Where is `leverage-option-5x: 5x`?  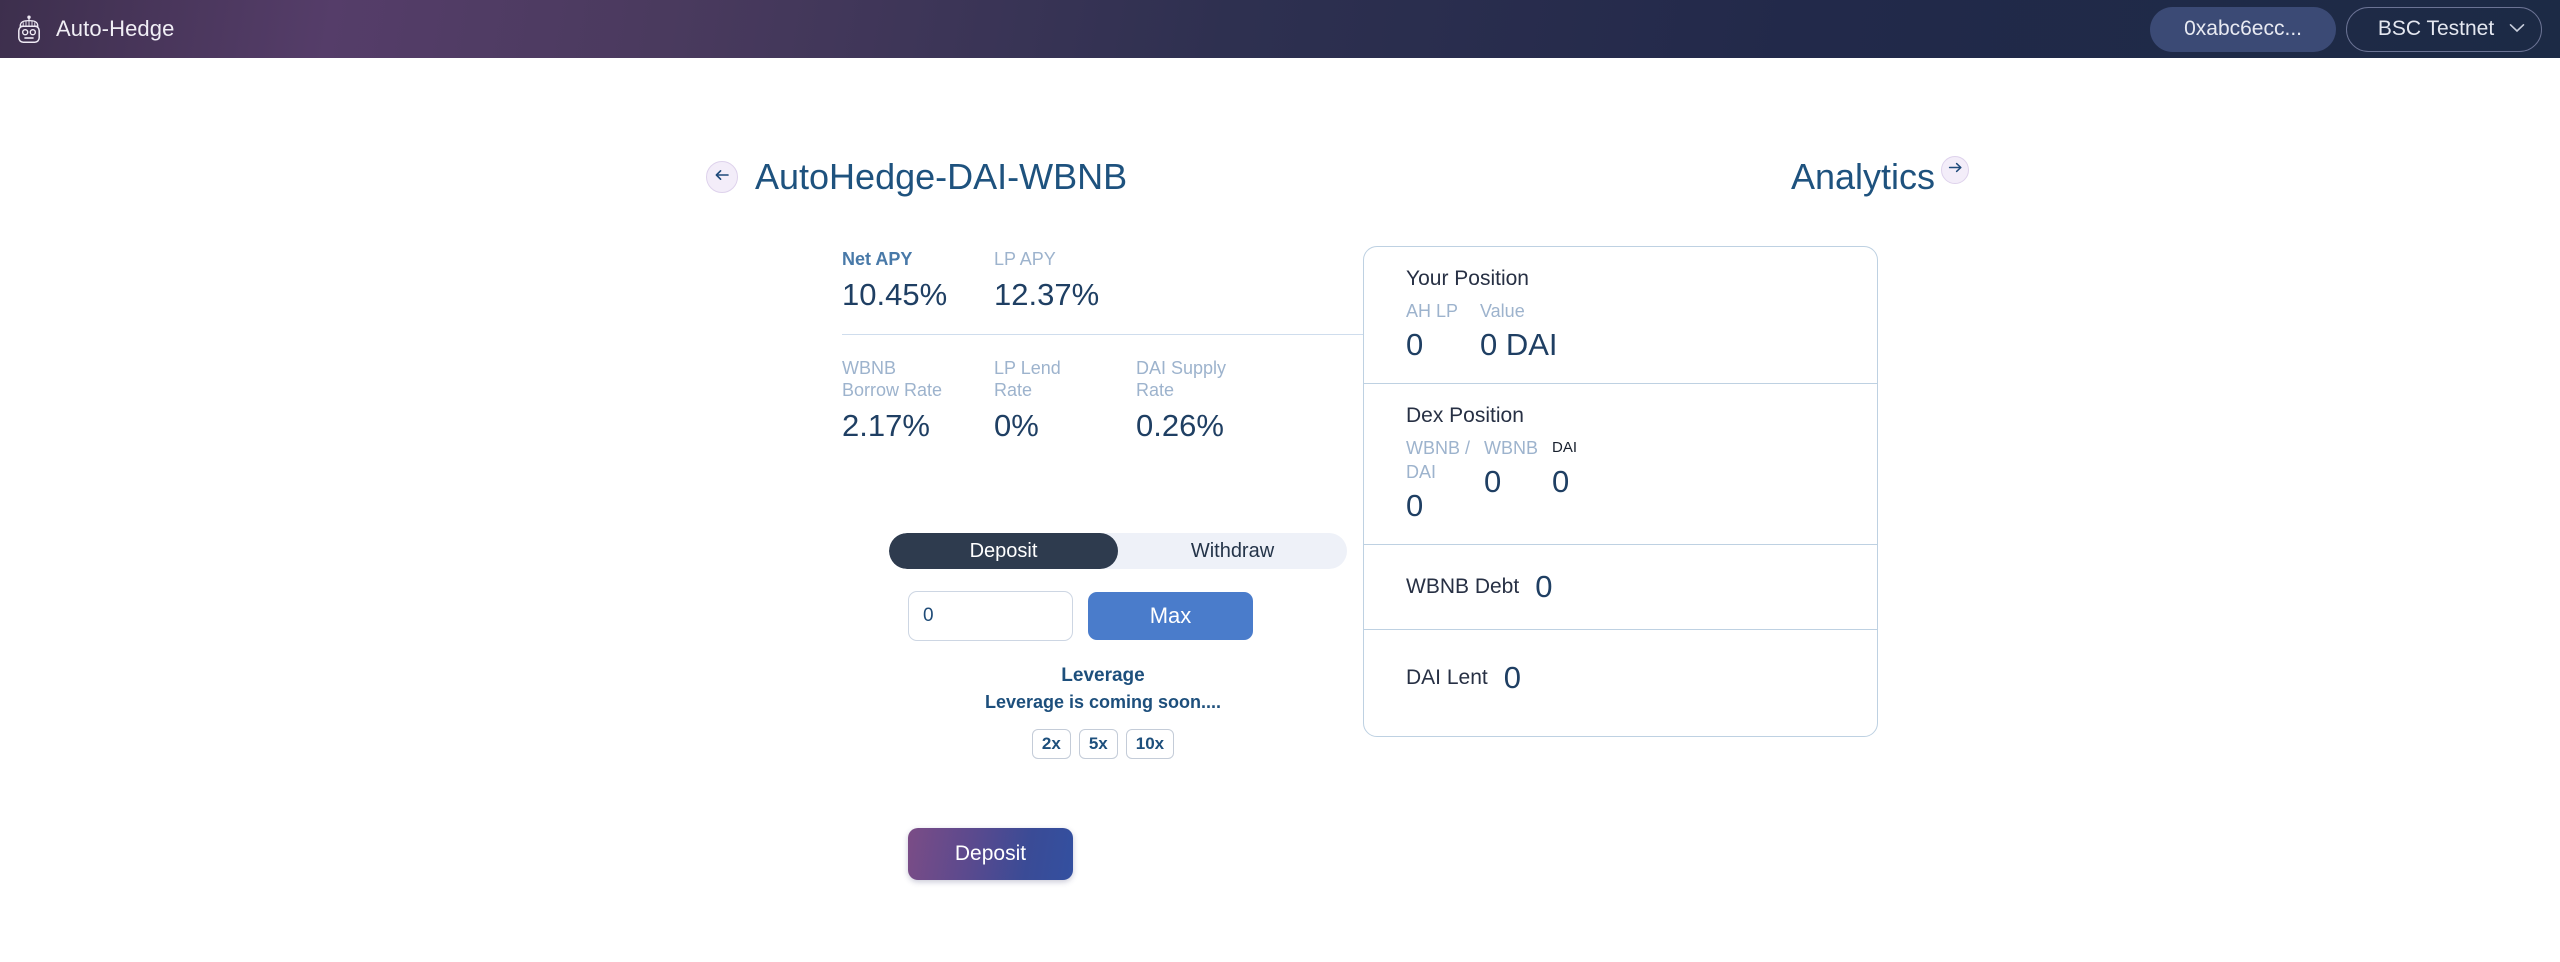
leverage-option-5x: 5x is located at coordinates (1098, 744).